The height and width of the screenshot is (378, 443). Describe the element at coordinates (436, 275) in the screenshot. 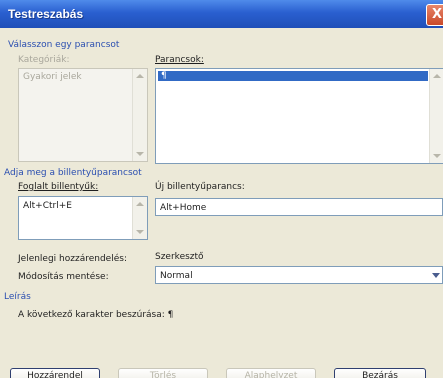

I see `chevron-down-icon` at that location.